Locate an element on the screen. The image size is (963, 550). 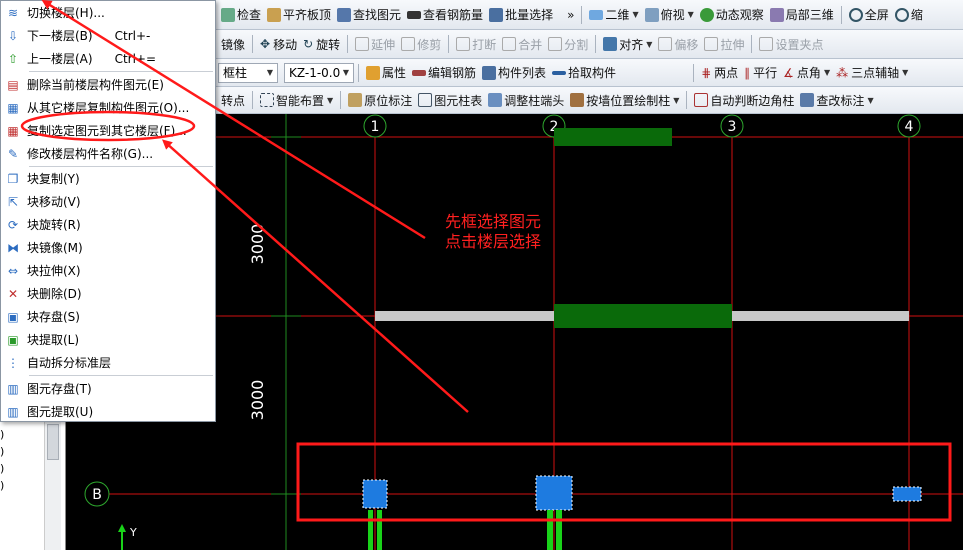
scrollbar-thumb is located at coordinates (53, 442).